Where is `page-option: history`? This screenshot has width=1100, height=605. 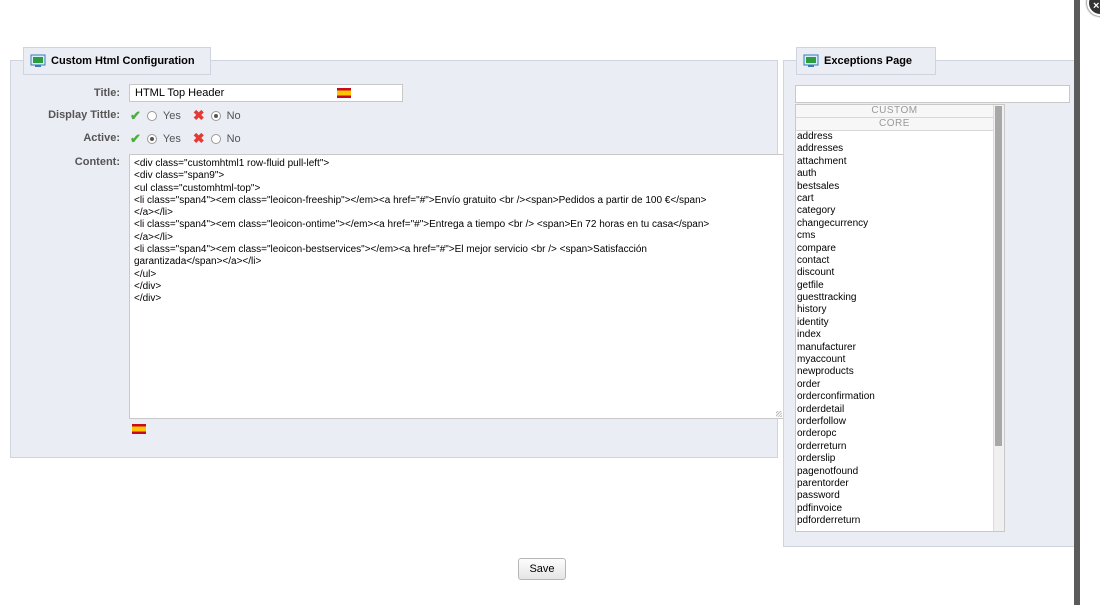
page-option: history is located at coordinates (900, 310).